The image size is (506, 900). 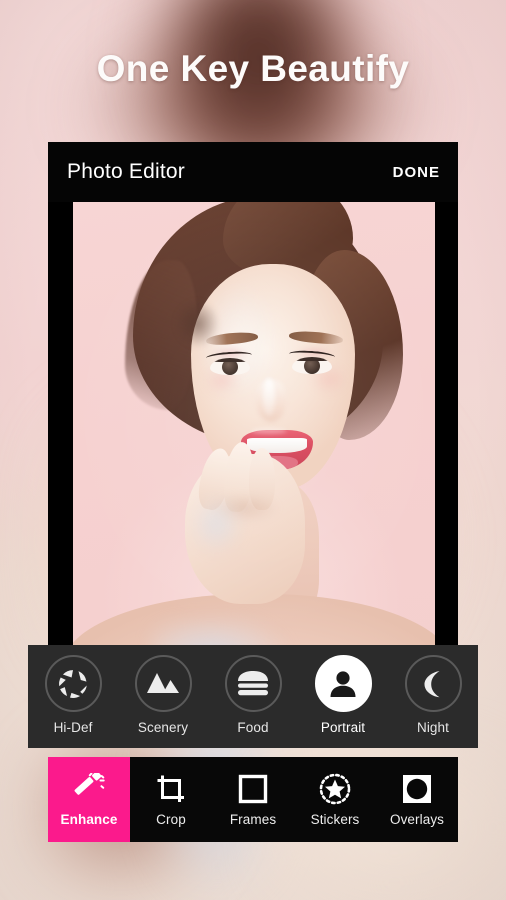 I want to click on tab-overlays-icon-wrap, so click(x=417, y=789).